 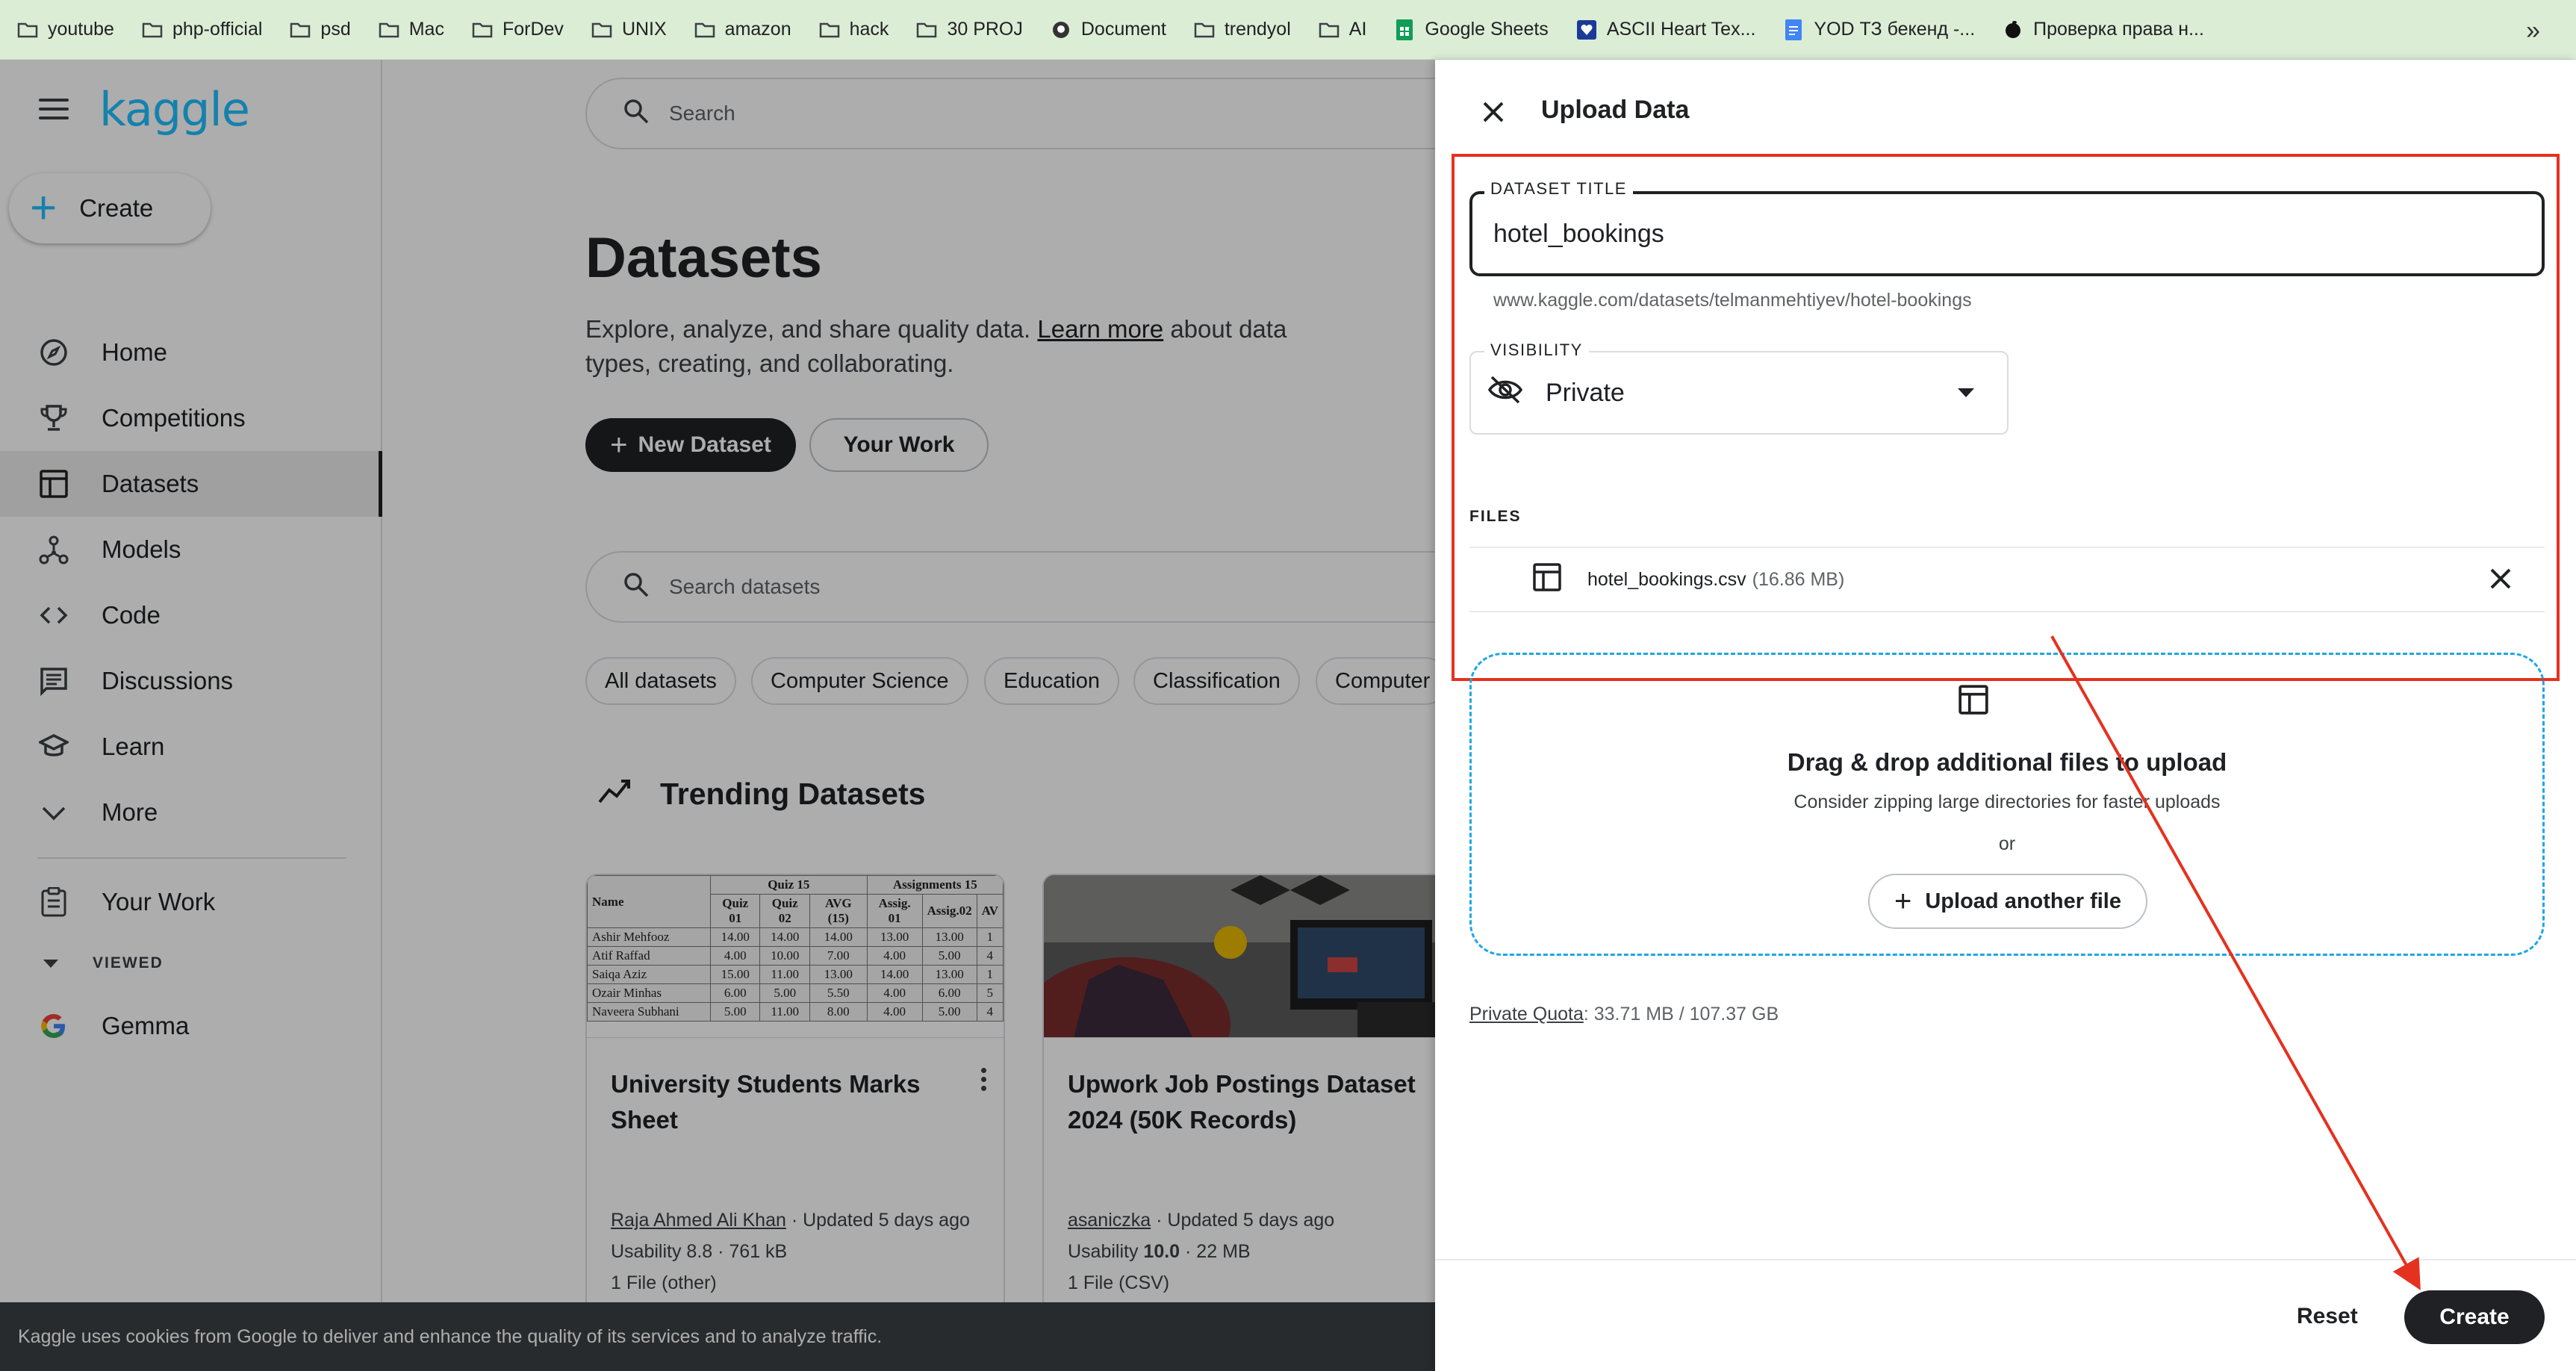 I want to click on bookmark-label: youtube, so click(x=81, y=29).